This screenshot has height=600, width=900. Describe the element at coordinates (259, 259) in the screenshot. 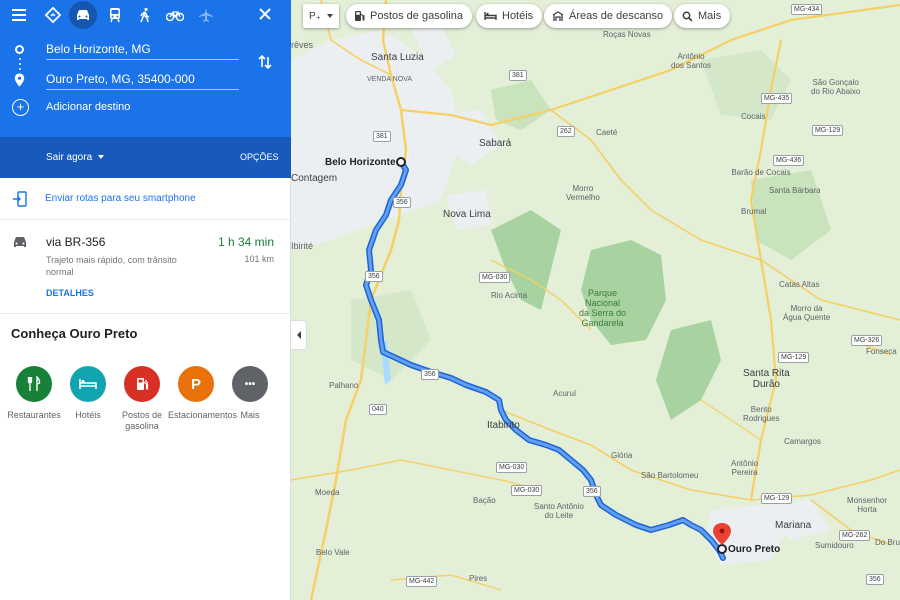

I see `route-distance: 101 km` at that location.